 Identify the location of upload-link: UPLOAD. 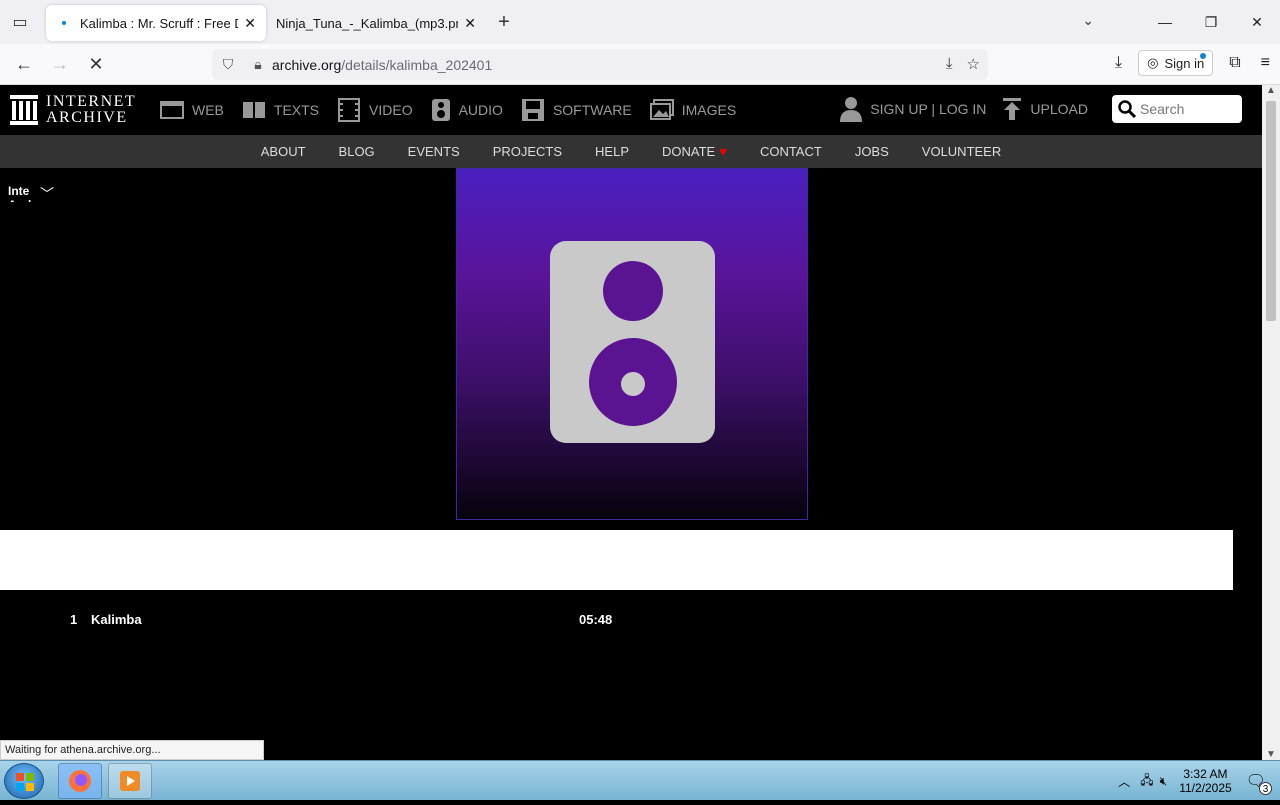
(1045, 109).